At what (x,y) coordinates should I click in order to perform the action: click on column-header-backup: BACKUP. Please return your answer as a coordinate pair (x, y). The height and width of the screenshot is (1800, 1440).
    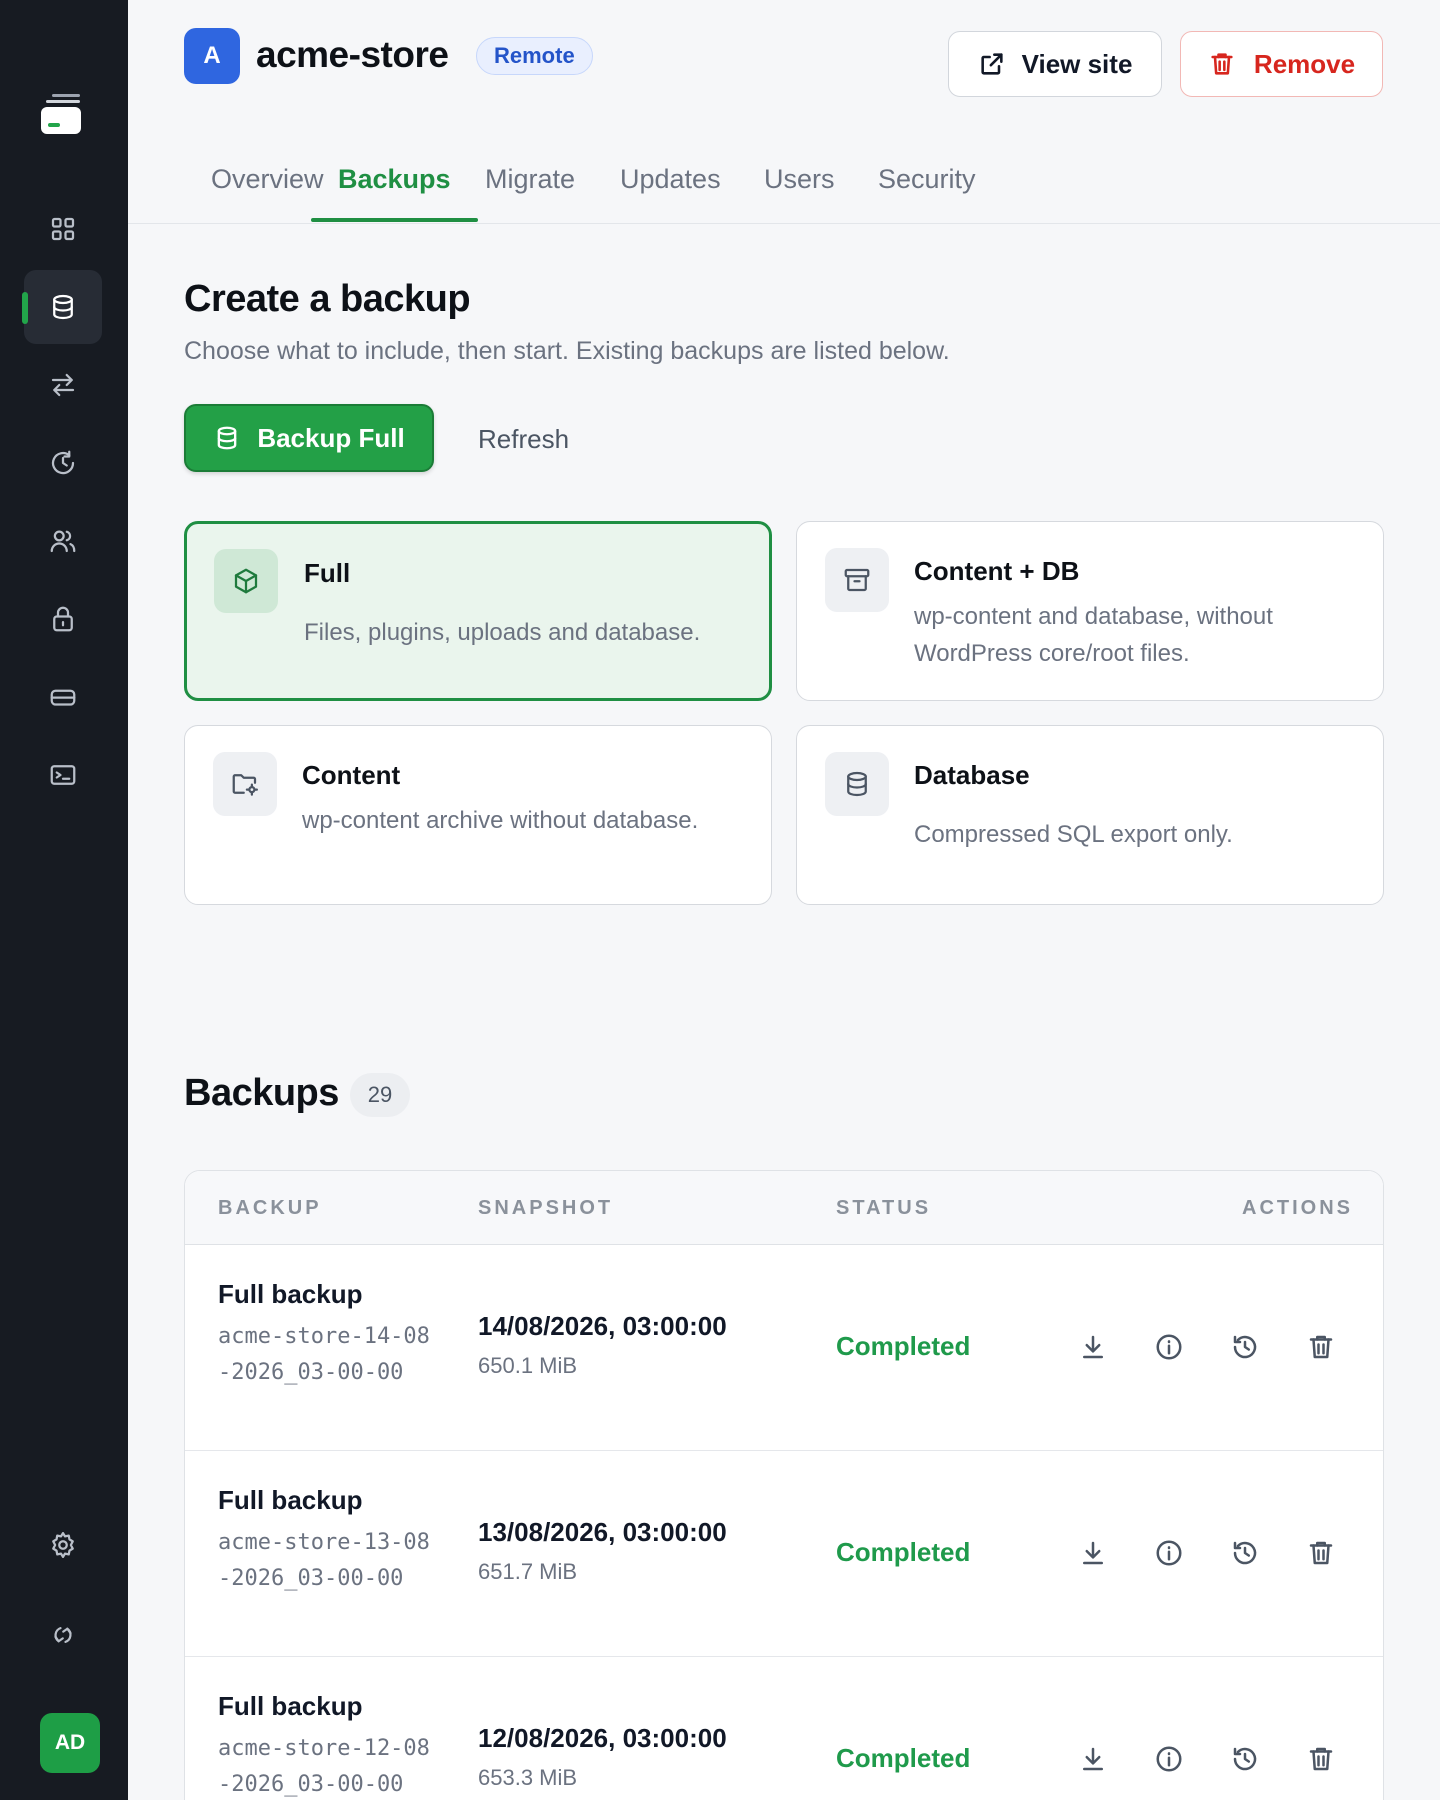
    Looking at the image, I should click on (270, 1208).